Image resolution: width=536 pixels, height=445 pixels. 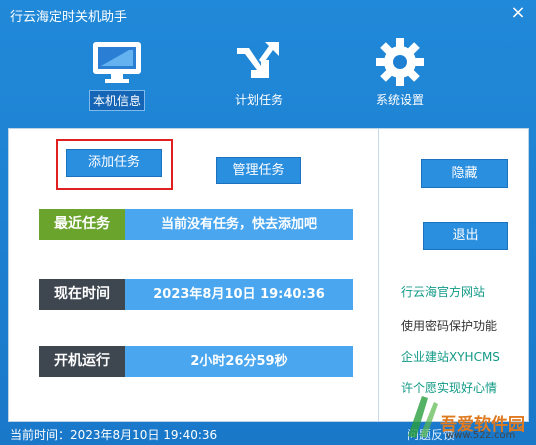 I want to click on row-label: 最近任务, so click(x=82, y=224).